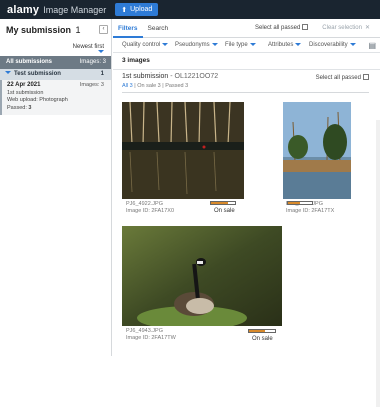 Image resolution: width=380 pixels, height=407 pixels. I want to click on image-id: Image ID: 2FA17TX, so click(310, 211).